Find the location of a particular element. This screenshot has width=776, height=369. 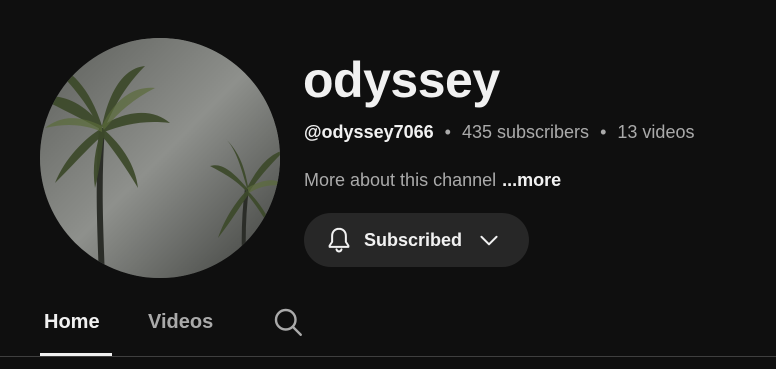

subscribed-label: Subscribed is located at coordinates (413, 239).